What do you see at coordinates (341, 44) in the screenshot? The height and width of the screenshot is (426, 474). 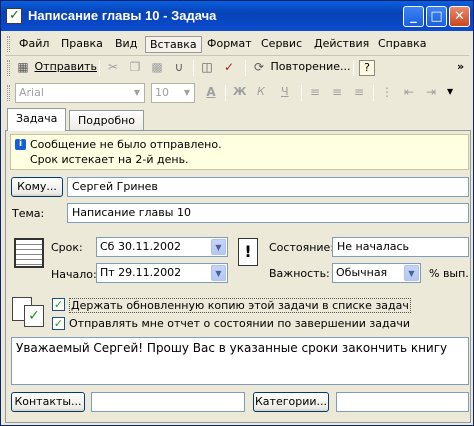 I see `menu-actions: Действия` at bounding box center [341, 44].